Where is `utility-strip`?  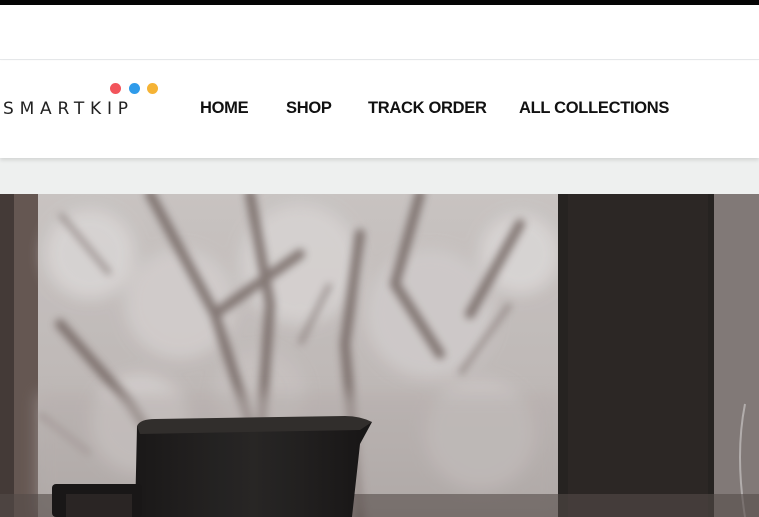
utility-strip is located at coordinates (379, 32).